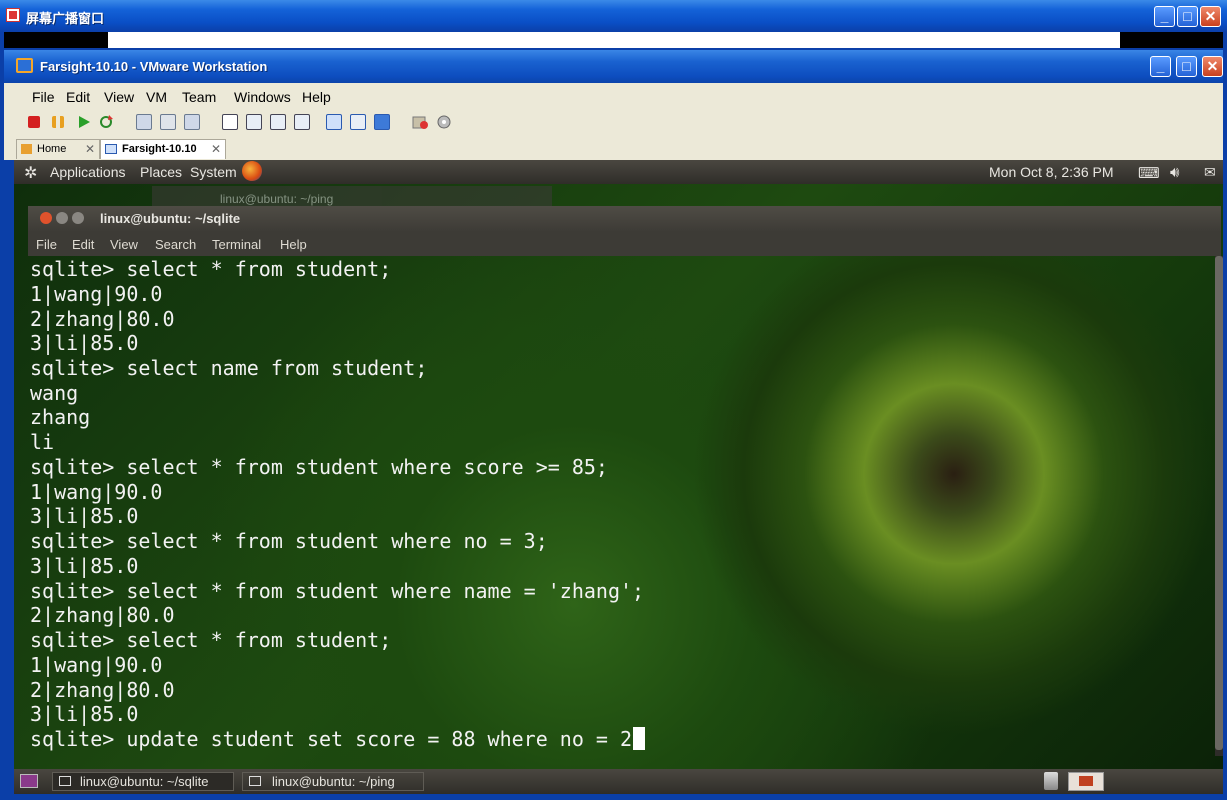 This screenshot has height=800, width=1227. What do you see at coordinates (31, 173) in the screenshot?
I see `ubuntu-logo-icon: ✲` at bounding box center [31, 173].